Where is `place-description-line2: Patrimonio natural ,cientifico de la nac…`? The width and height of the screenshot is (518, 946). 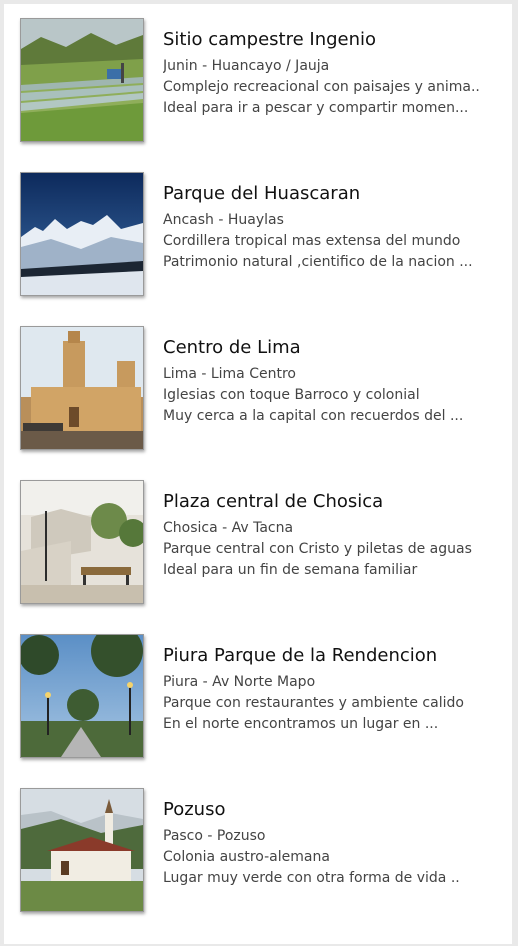
place-description-line2: Patrimonio natural ,cientifico de la nac… is located at coordinates (318, 262).